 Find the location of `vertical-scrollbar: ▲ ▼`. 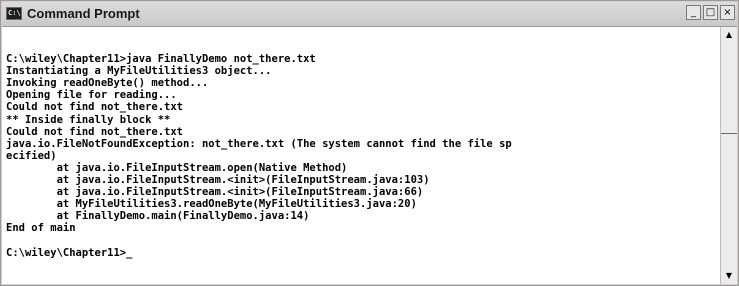

vertical-scrollbar: ▲ ▼ is located at coordinates (728, 155).